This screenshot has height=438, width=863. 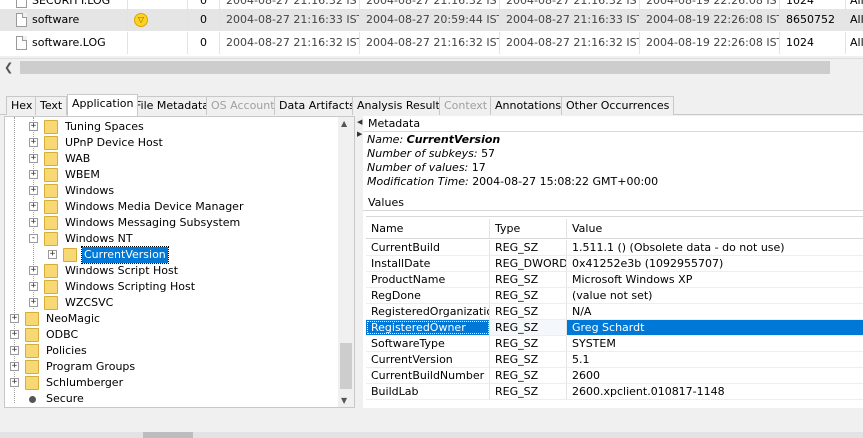 What do you see at coordinates (170, 271) in the screenshot?
I see `tree-node: + Windows Script Host` at bounding box center [170, 271].